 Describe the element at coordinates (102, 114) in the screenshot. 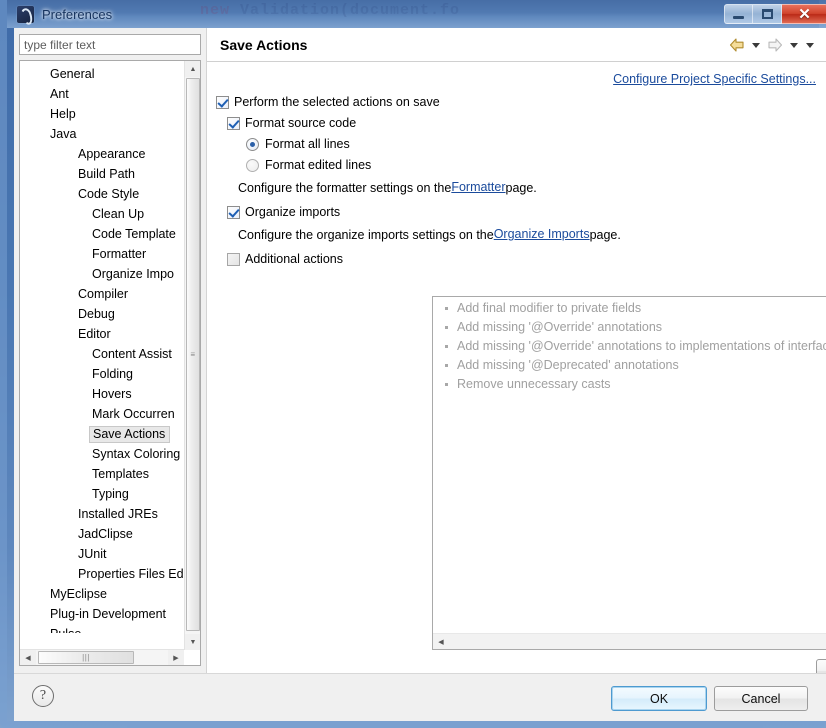

I see `sidebar-item-help: Help` at that location.